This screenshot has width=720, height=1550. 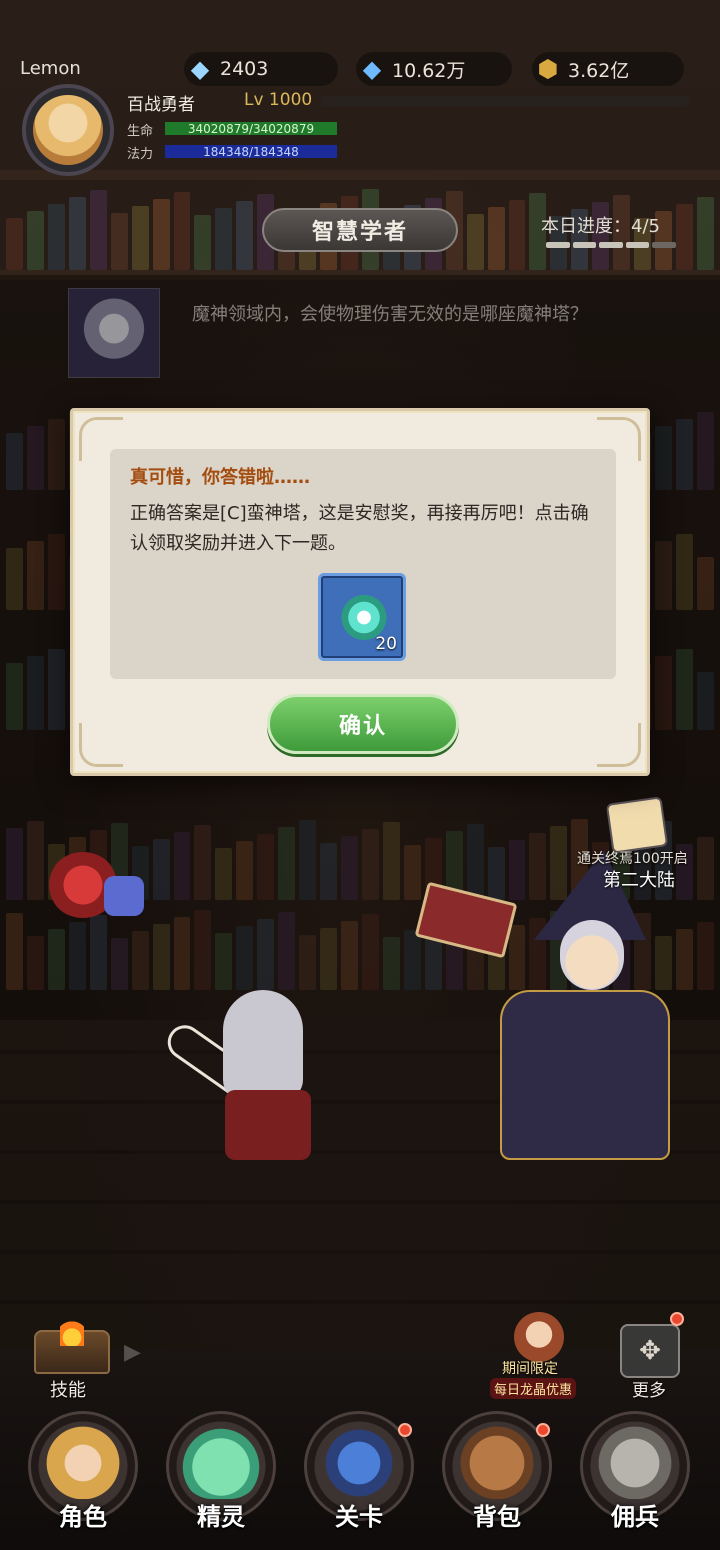 I want to click on avatar-portrait, so click(x=68, y=130).